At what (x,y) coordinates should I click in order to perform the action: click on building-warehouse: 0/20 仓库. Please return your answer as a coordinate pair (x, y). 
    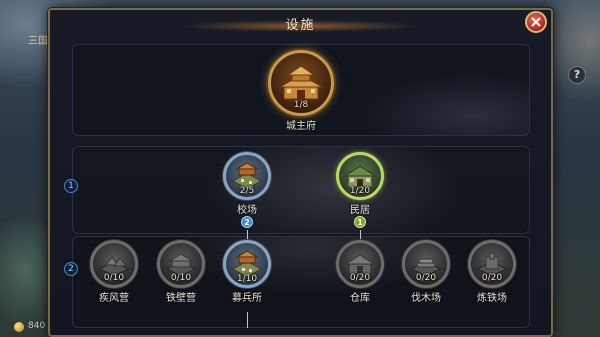
    Looking at the image, I should click on (360, 272).